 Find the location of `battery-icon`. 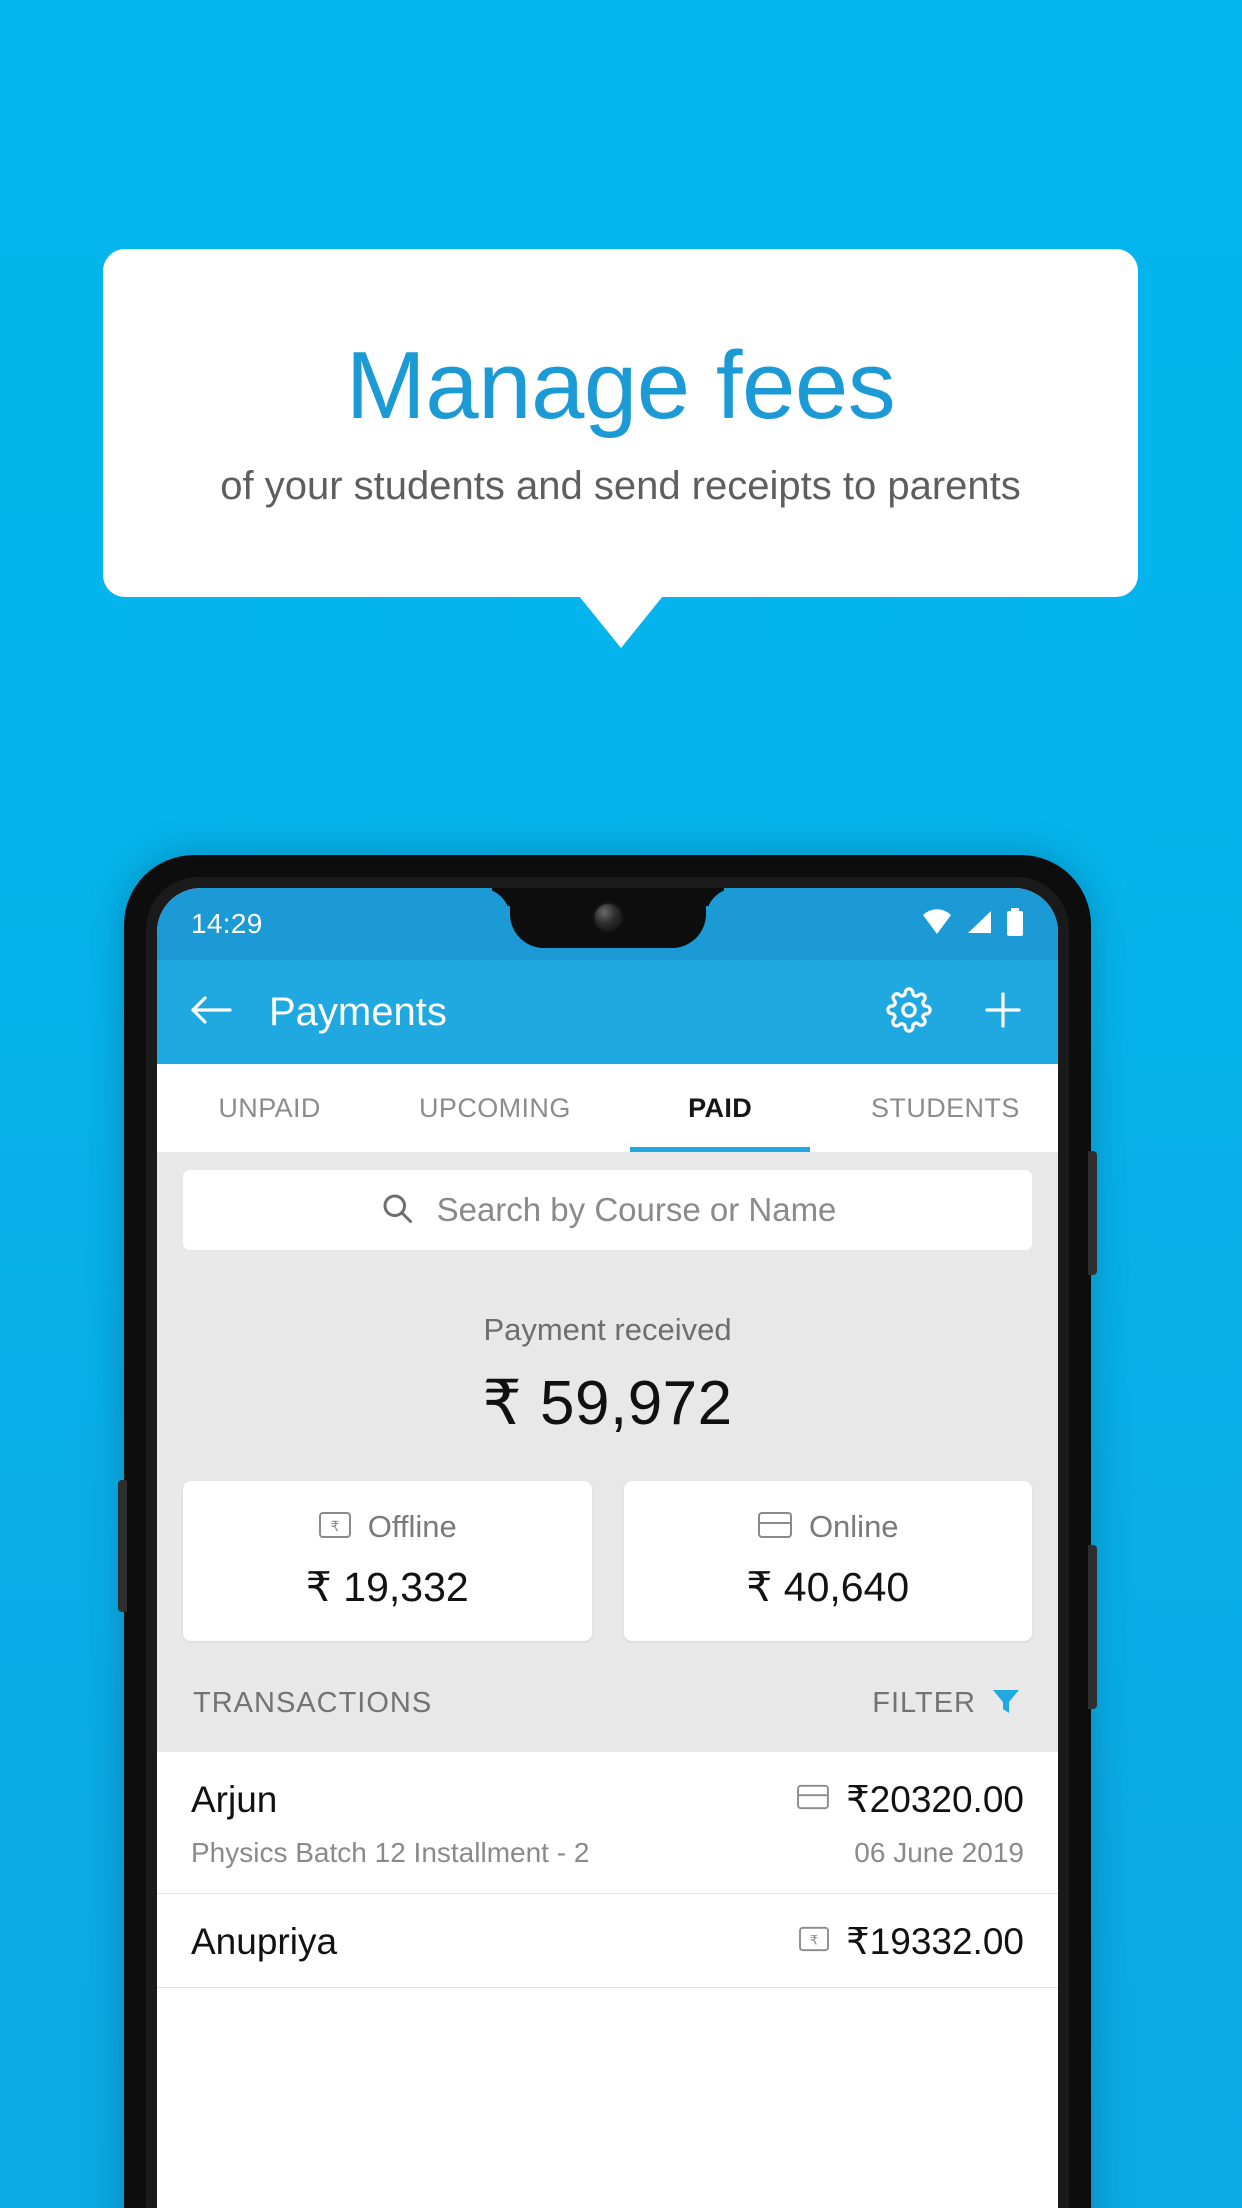

battery-icon is located at coordinates (1015, 924).